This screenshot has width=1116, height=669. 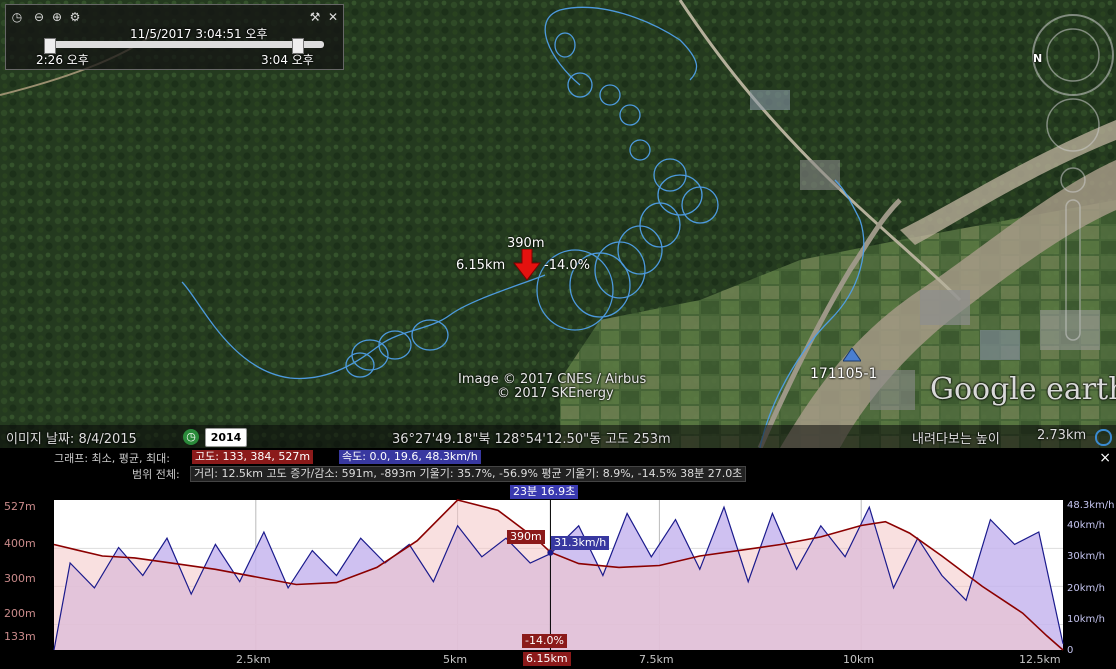 What do you see at coordinates (481, 265) in the screenshot?
I see `marker-distance: 6.15km` at bounding box center [481, 265].